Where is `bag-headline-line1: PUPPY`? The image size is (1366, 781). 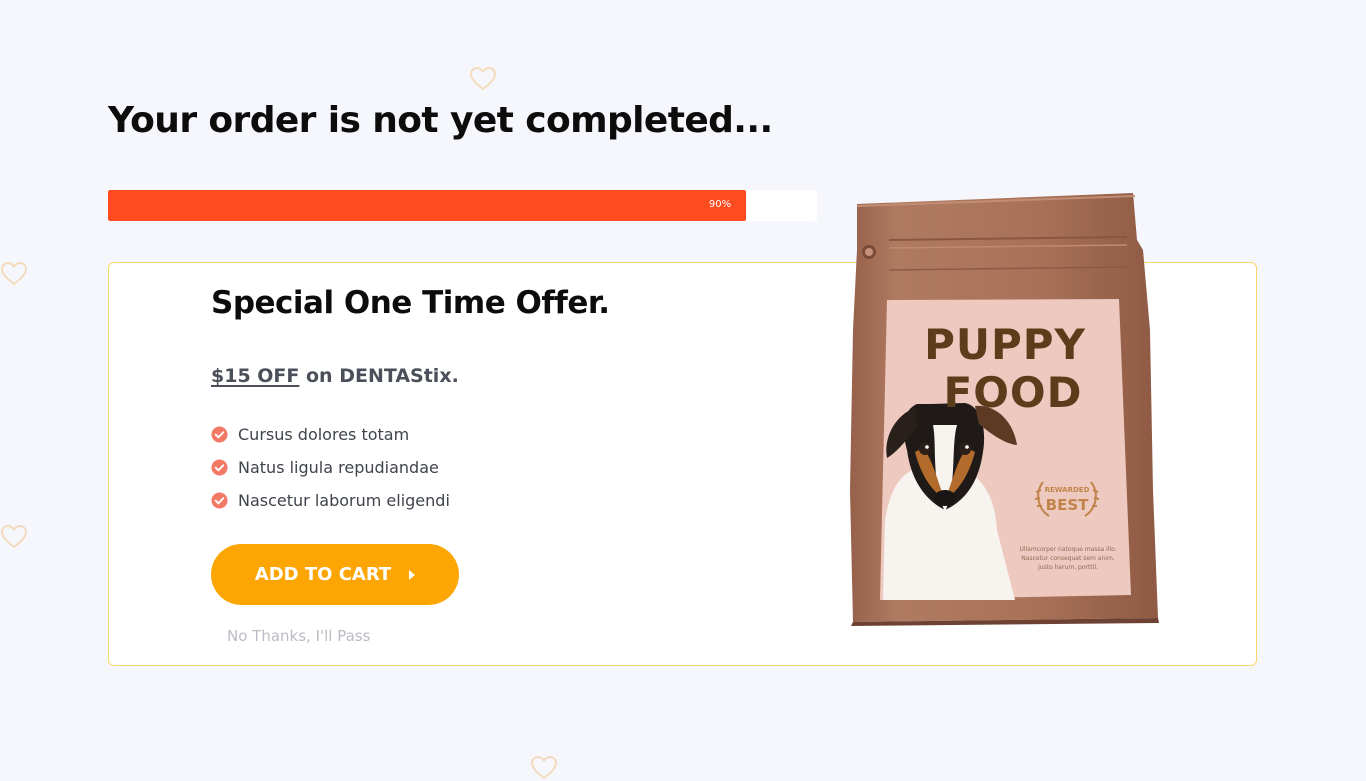 bag-headline-line1: PUPPY is located at coordinates (1005, 344).